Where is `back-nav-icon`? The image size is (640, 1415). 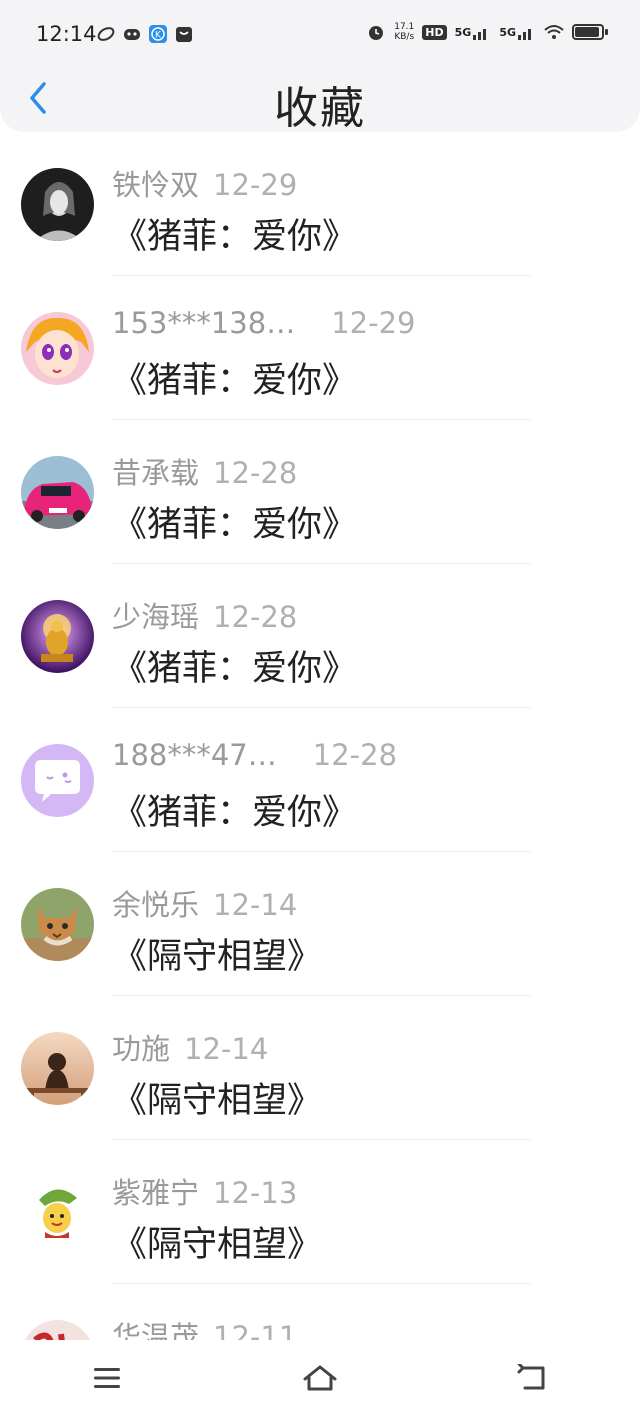
back-nav-icon is located at coordinates (531, 1376).